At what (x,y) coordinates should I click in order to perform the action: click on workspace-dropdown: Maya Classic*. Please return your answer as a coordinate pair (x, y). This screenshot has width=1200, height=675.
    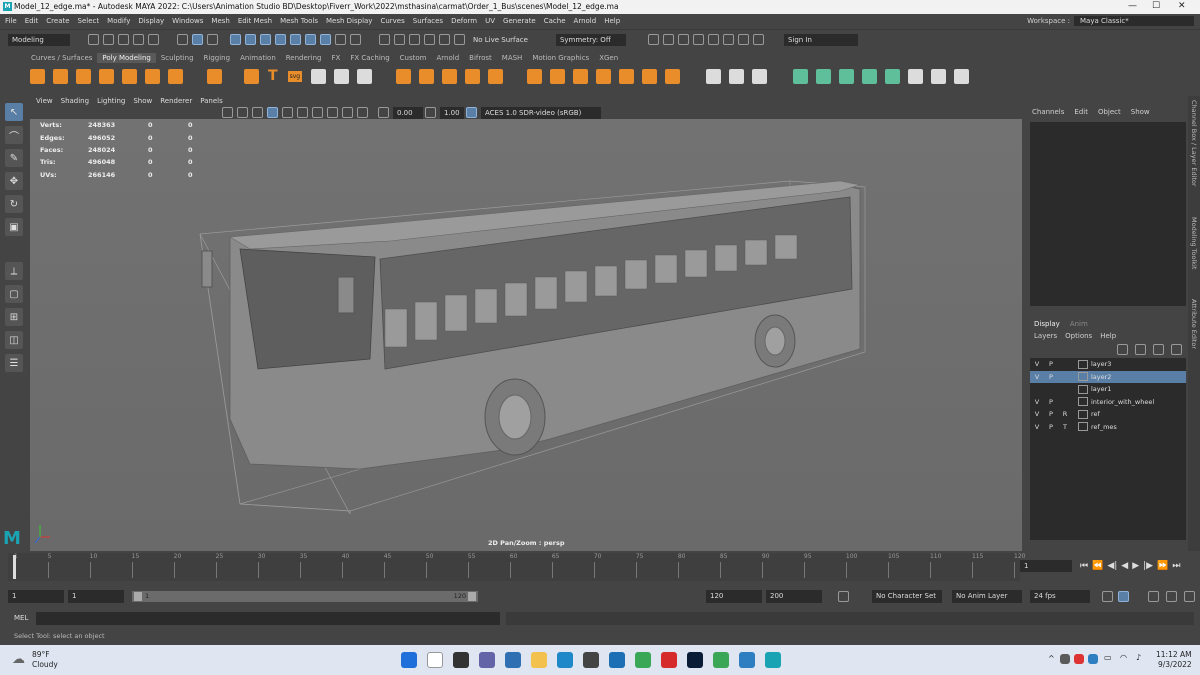
    Looking at the image, I should click on (1134, 21).